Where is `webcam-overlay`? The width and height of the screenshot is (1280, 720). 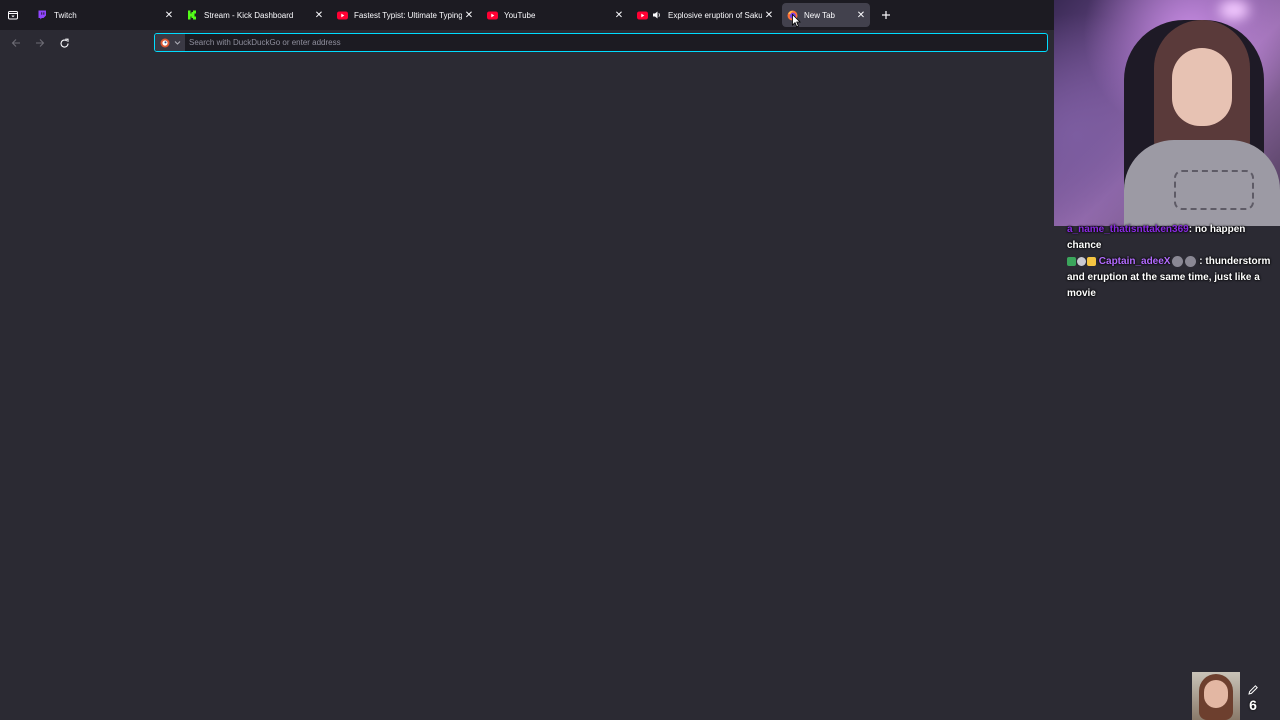 webcam-overlay is located at coordinates (1167, 113).